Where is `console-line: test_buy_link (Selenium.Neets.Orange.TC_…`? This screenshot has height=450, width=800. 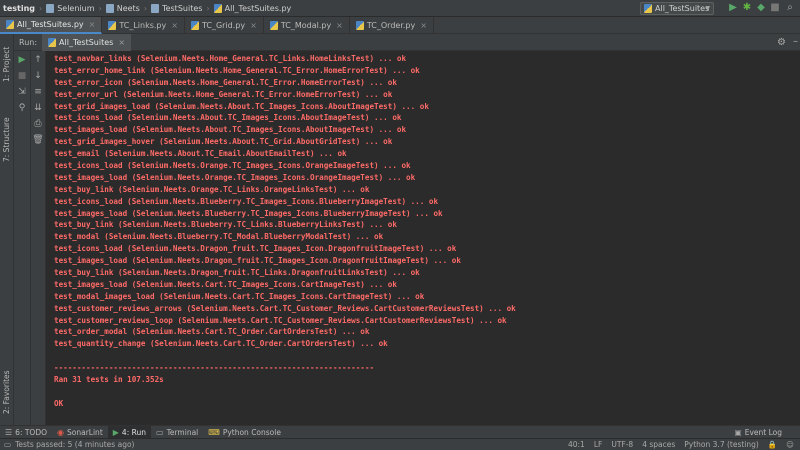
console-line: test_buy_link (Selenium.Neets.Orange.TC_… is located at coordinates (212, 189).